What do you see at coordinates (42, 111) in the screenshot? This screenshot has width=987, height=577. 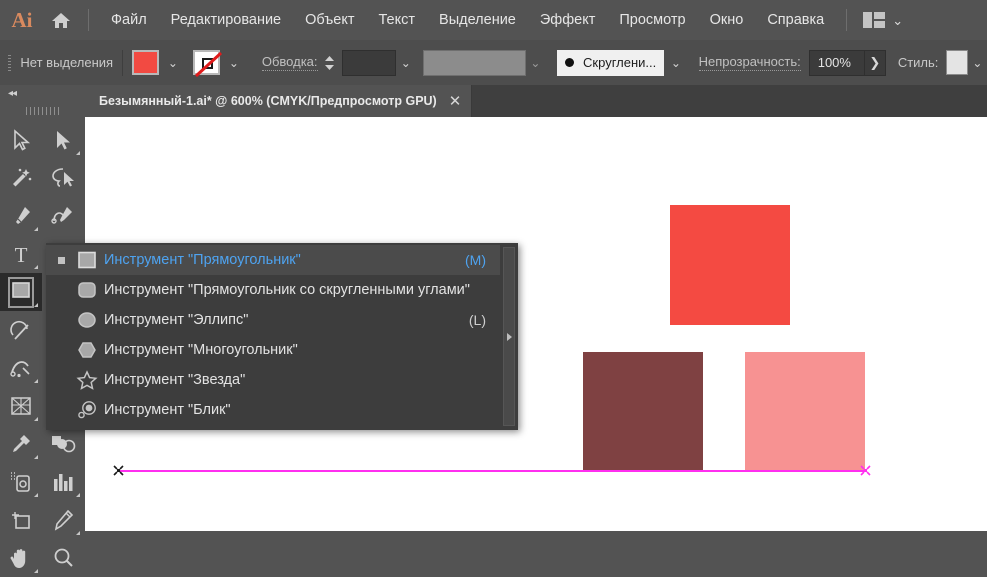 I see `tools-panel-drag-handle` at bounding box center [42, 111].